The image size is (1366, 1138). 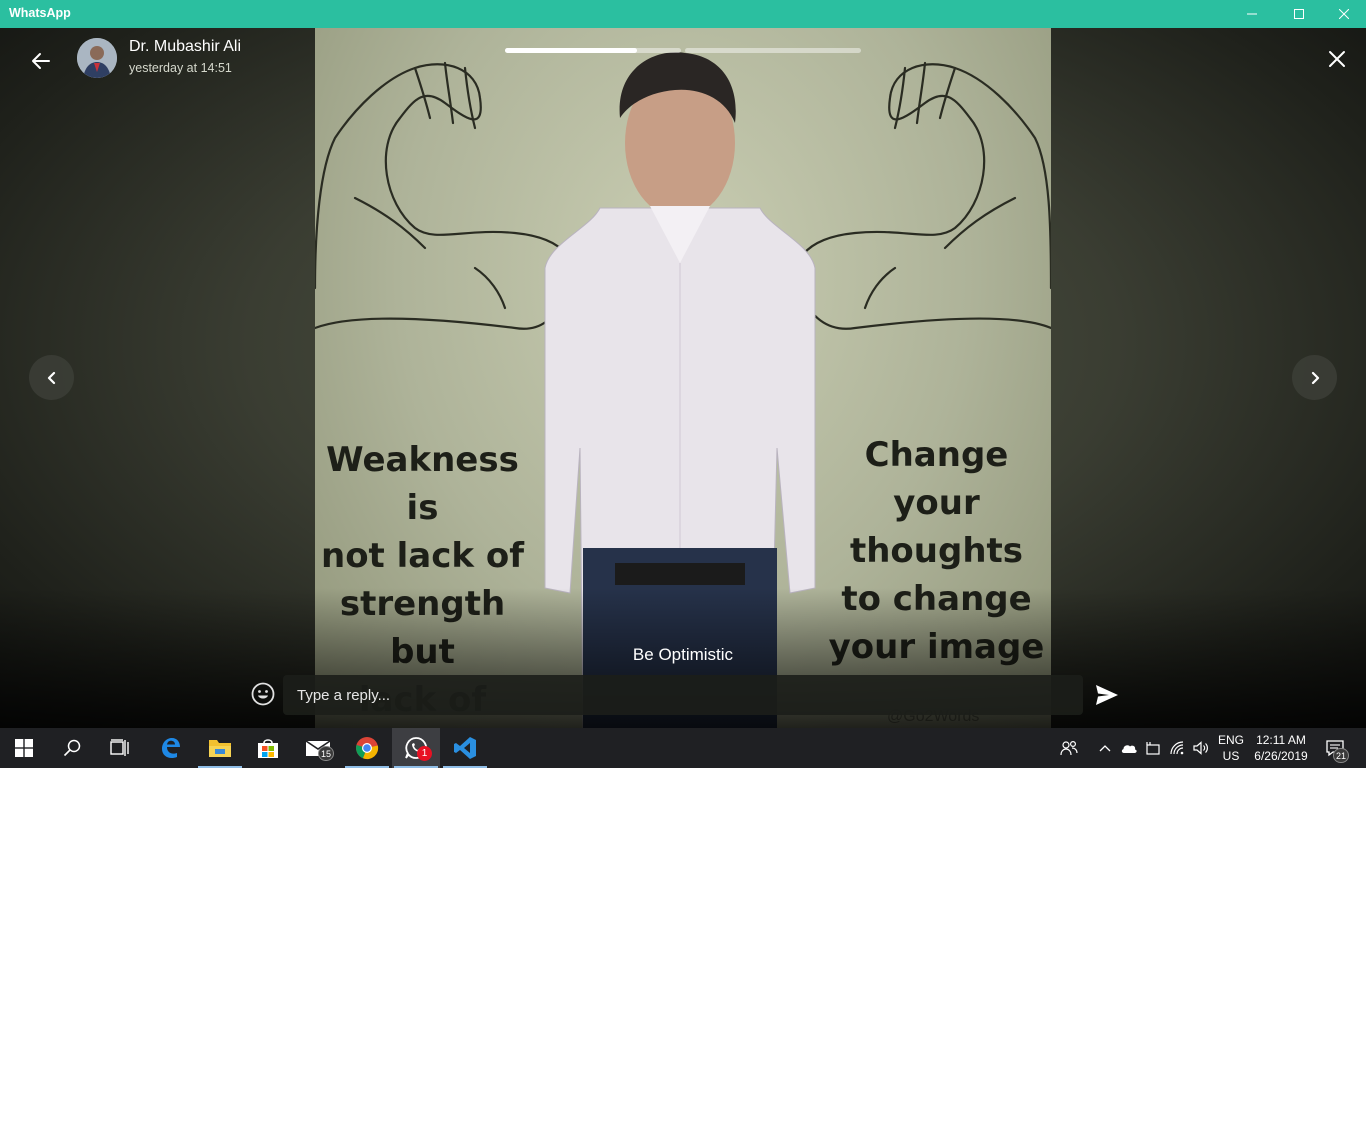 What do you see at coordinates (936, 599) in the screenshot?
I see `quote-right-line: to change` at bounding box center [936, 599].